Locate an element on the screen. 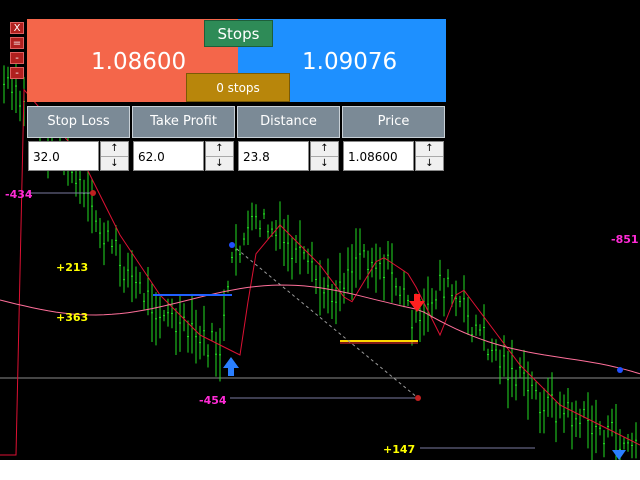  distance-stepper: ↑ ↓ is located at coordinates (324, 156).